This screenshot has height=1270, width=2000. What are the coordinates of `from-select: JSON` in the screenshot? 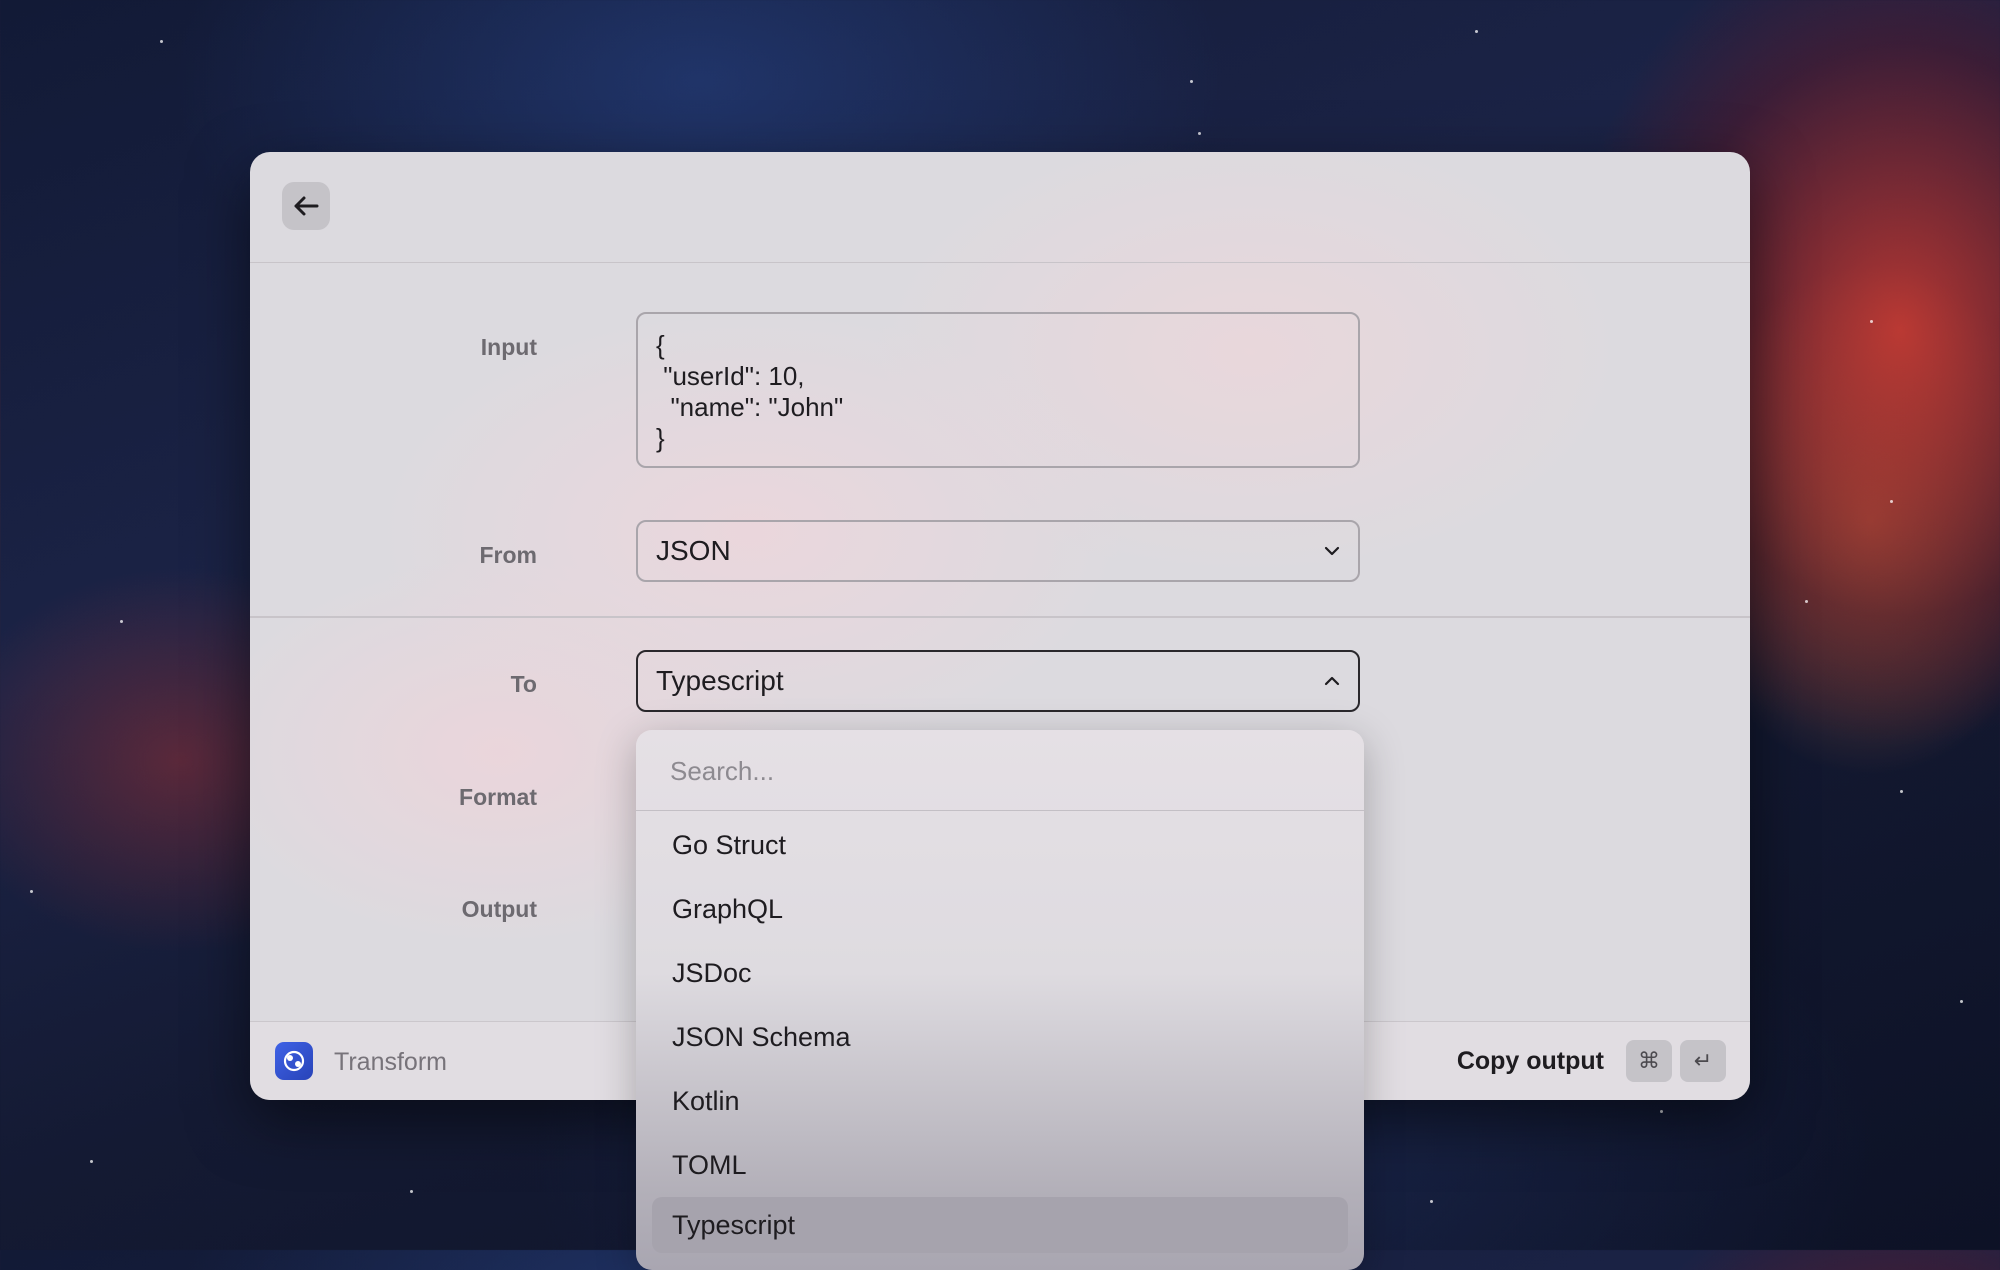 It's located at (998, 551).